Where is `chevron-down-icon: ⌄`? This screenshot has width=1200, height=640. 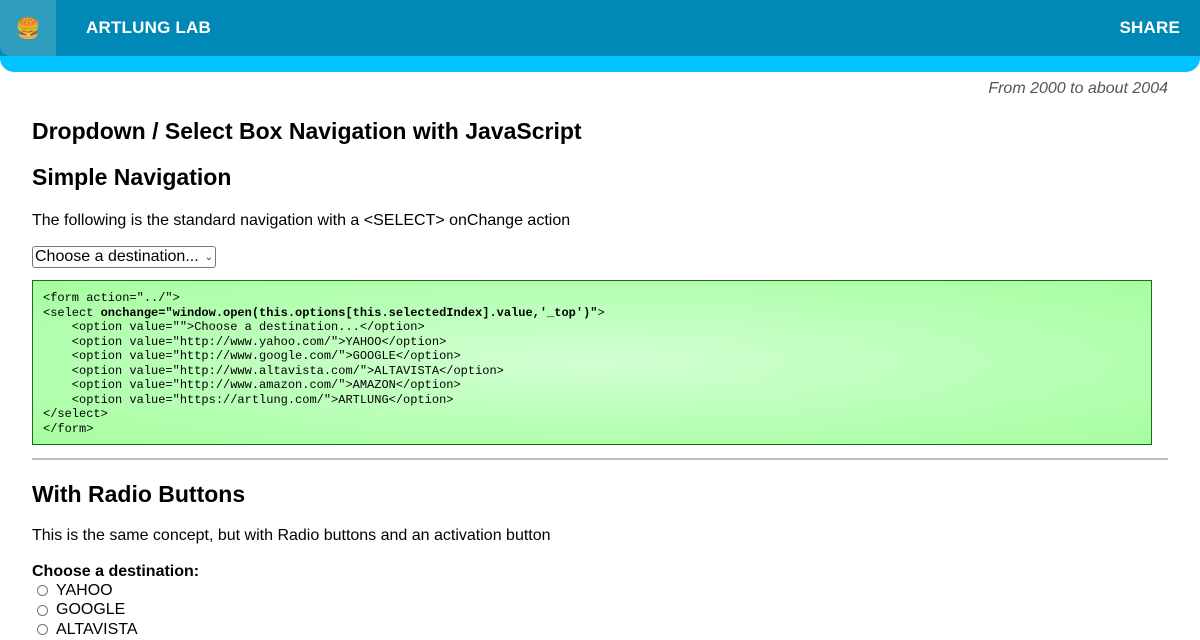
chevron-down-icon: ⌄ is located at coordinates (209, 257).